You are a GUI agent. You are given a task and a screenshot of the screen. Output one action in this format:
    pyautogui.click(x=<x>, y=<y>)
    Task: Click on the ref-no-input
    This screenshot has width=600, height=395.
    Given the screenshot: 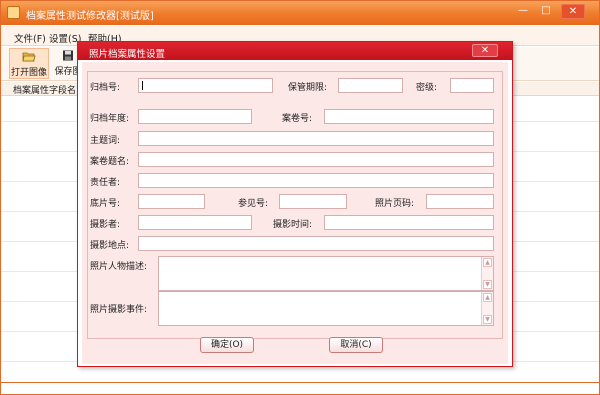 What is the action you would take?
    pyautogui.click(x=313, y=201)
    